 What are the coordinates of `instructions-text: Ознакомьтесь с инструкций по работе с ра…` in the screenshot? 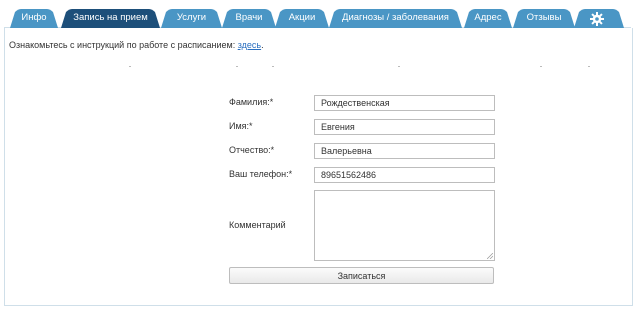 It's located at (122, 45).